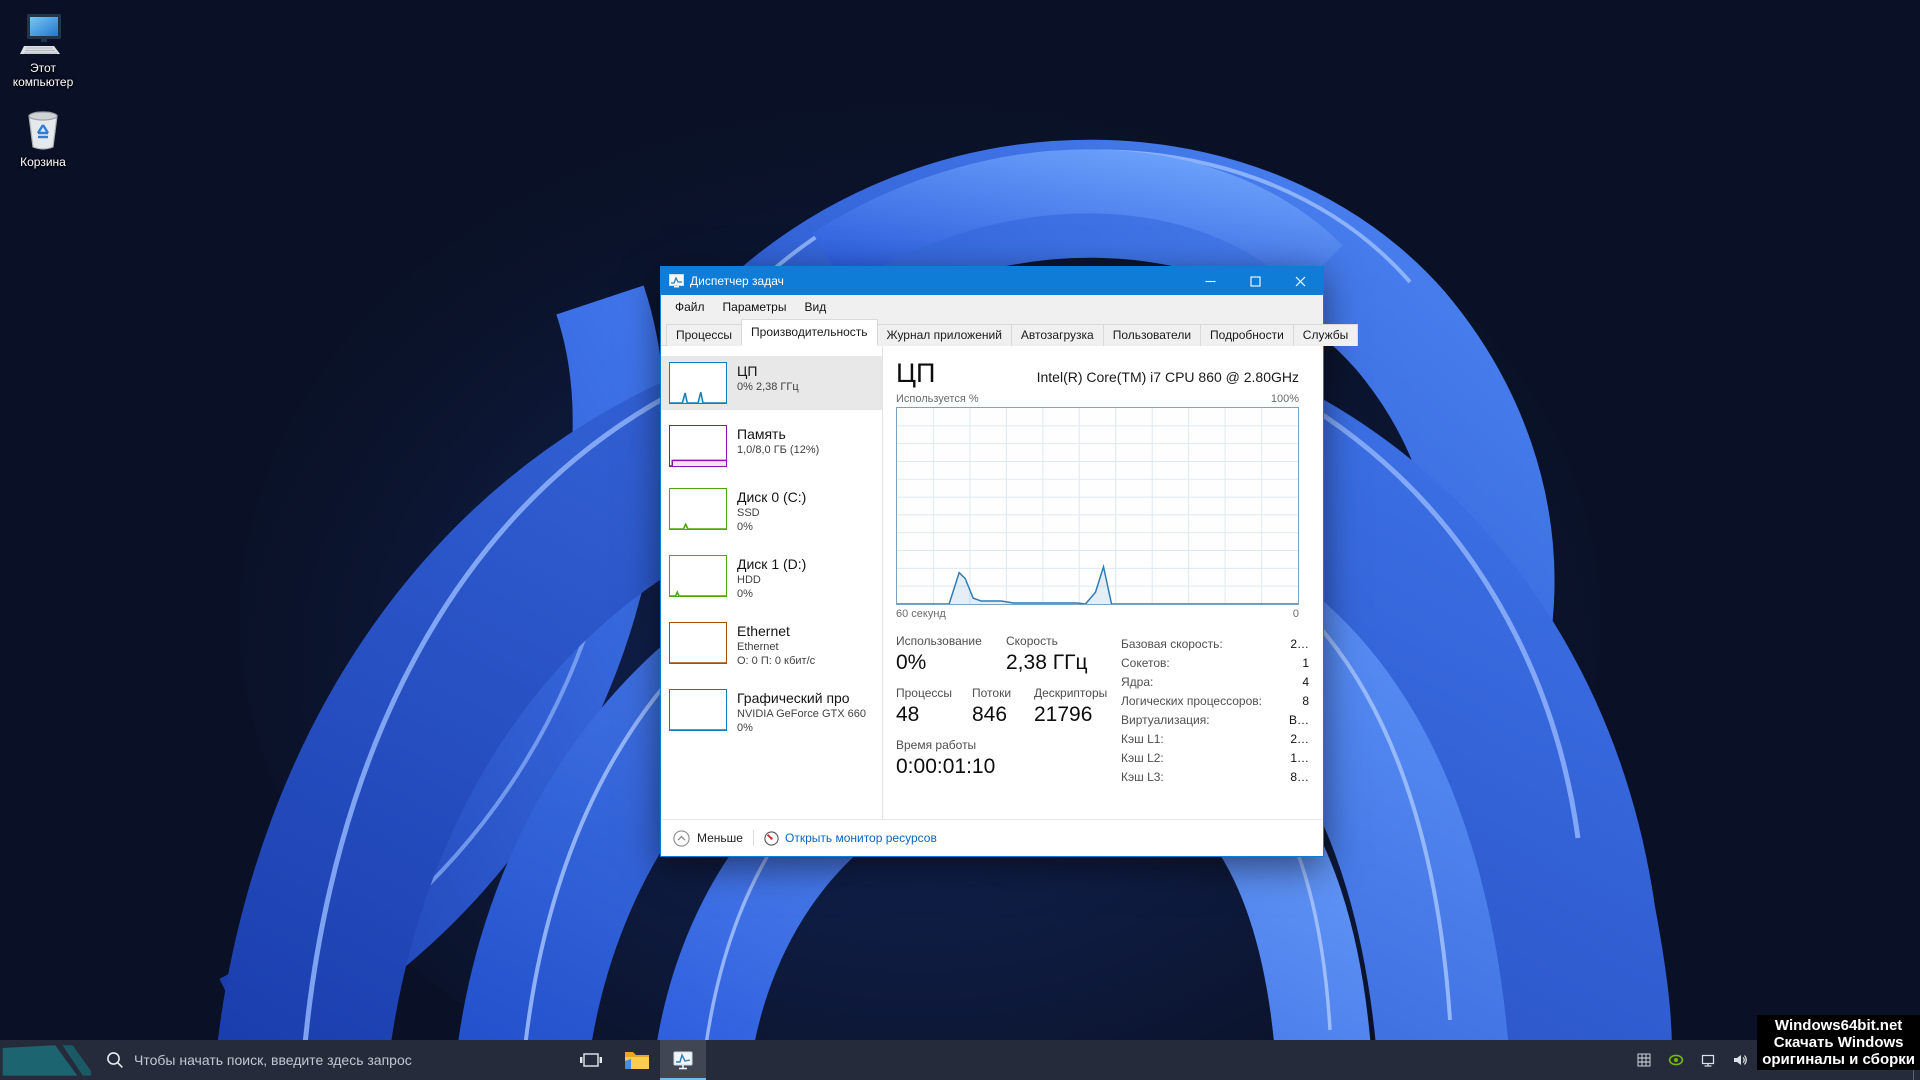 Image resolution: width=1920 pixels, height=1080 pixels. What do you see at coordinates (992, 693) in the screenshot?
I see `stat-label: Потоки` at bounding box center [992, 693].